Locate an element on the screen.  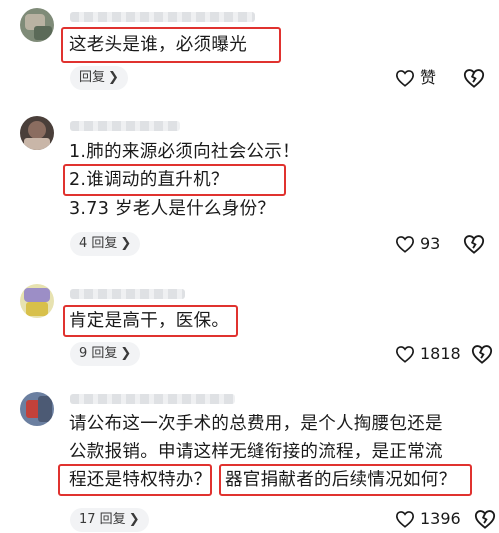
comment-text: 这老头是谁，必须曝光 is located at coordinates (158, 45).